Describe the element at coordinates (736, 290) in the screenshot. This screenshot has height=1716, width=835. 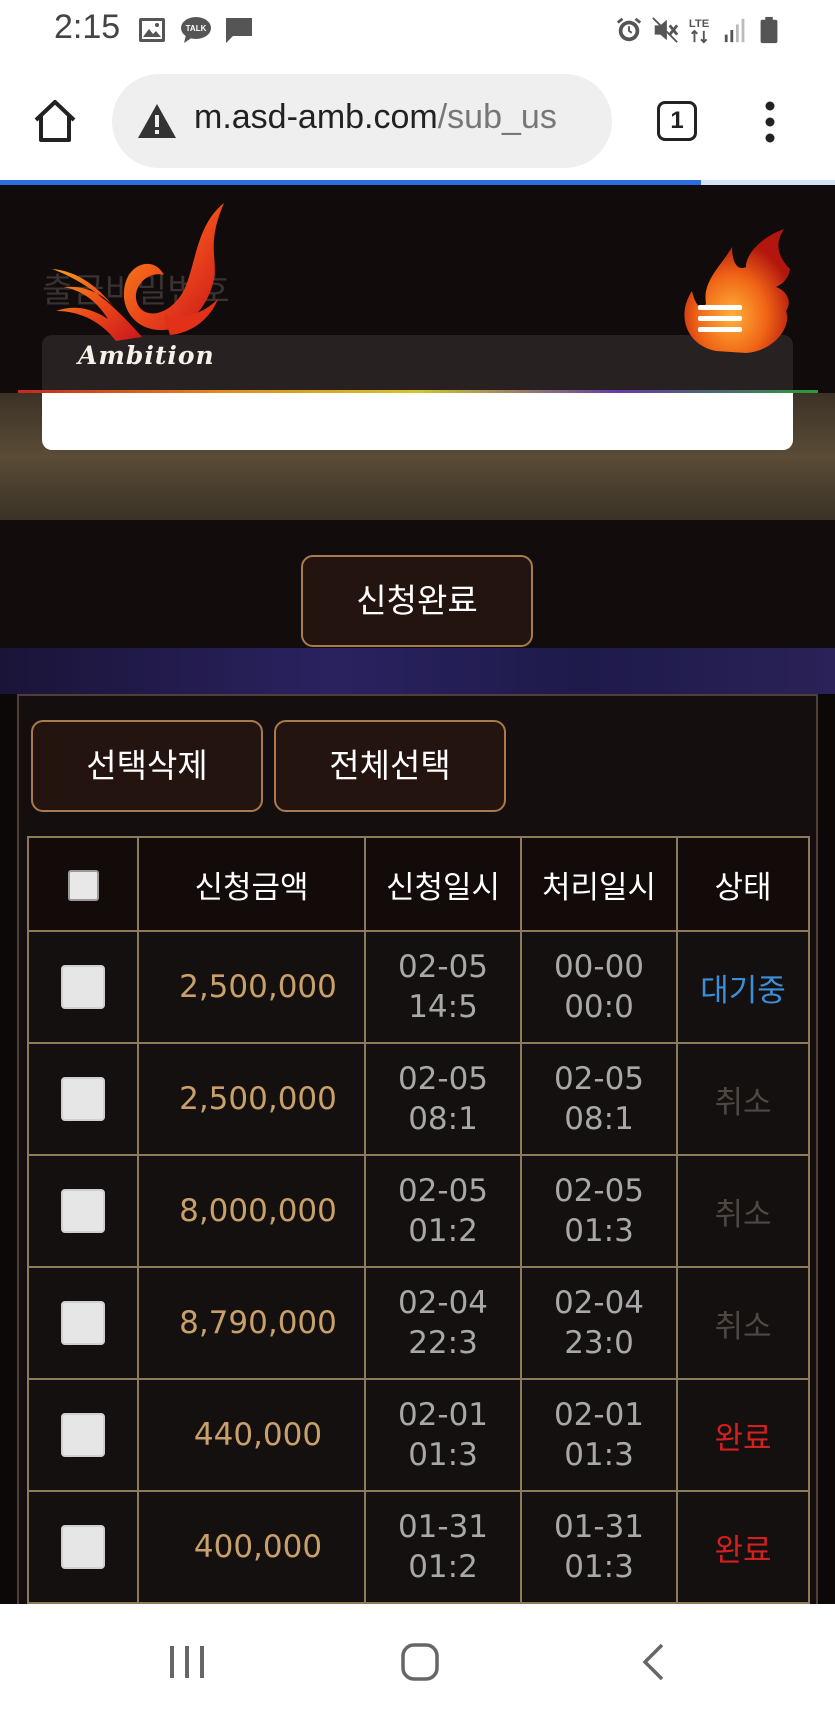
I see `menu-button` at that location.